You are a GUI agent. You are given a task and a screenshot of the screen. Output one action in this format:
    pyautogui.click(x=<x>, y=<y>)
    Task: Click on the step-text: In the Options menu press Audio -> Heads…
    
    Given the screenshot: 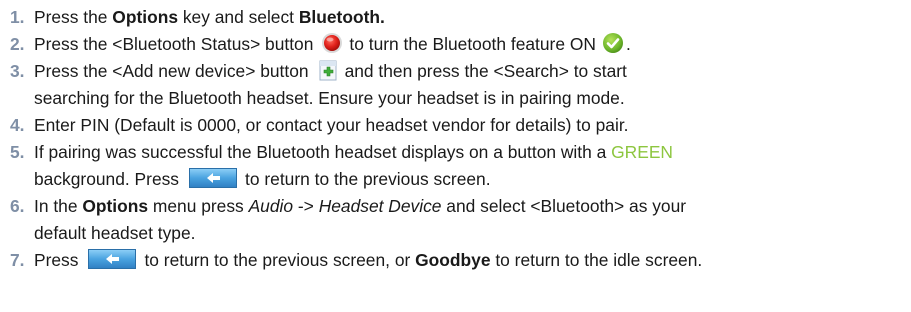 What is the action you would take?
    pyautogui.click(x=360, y=219)
    